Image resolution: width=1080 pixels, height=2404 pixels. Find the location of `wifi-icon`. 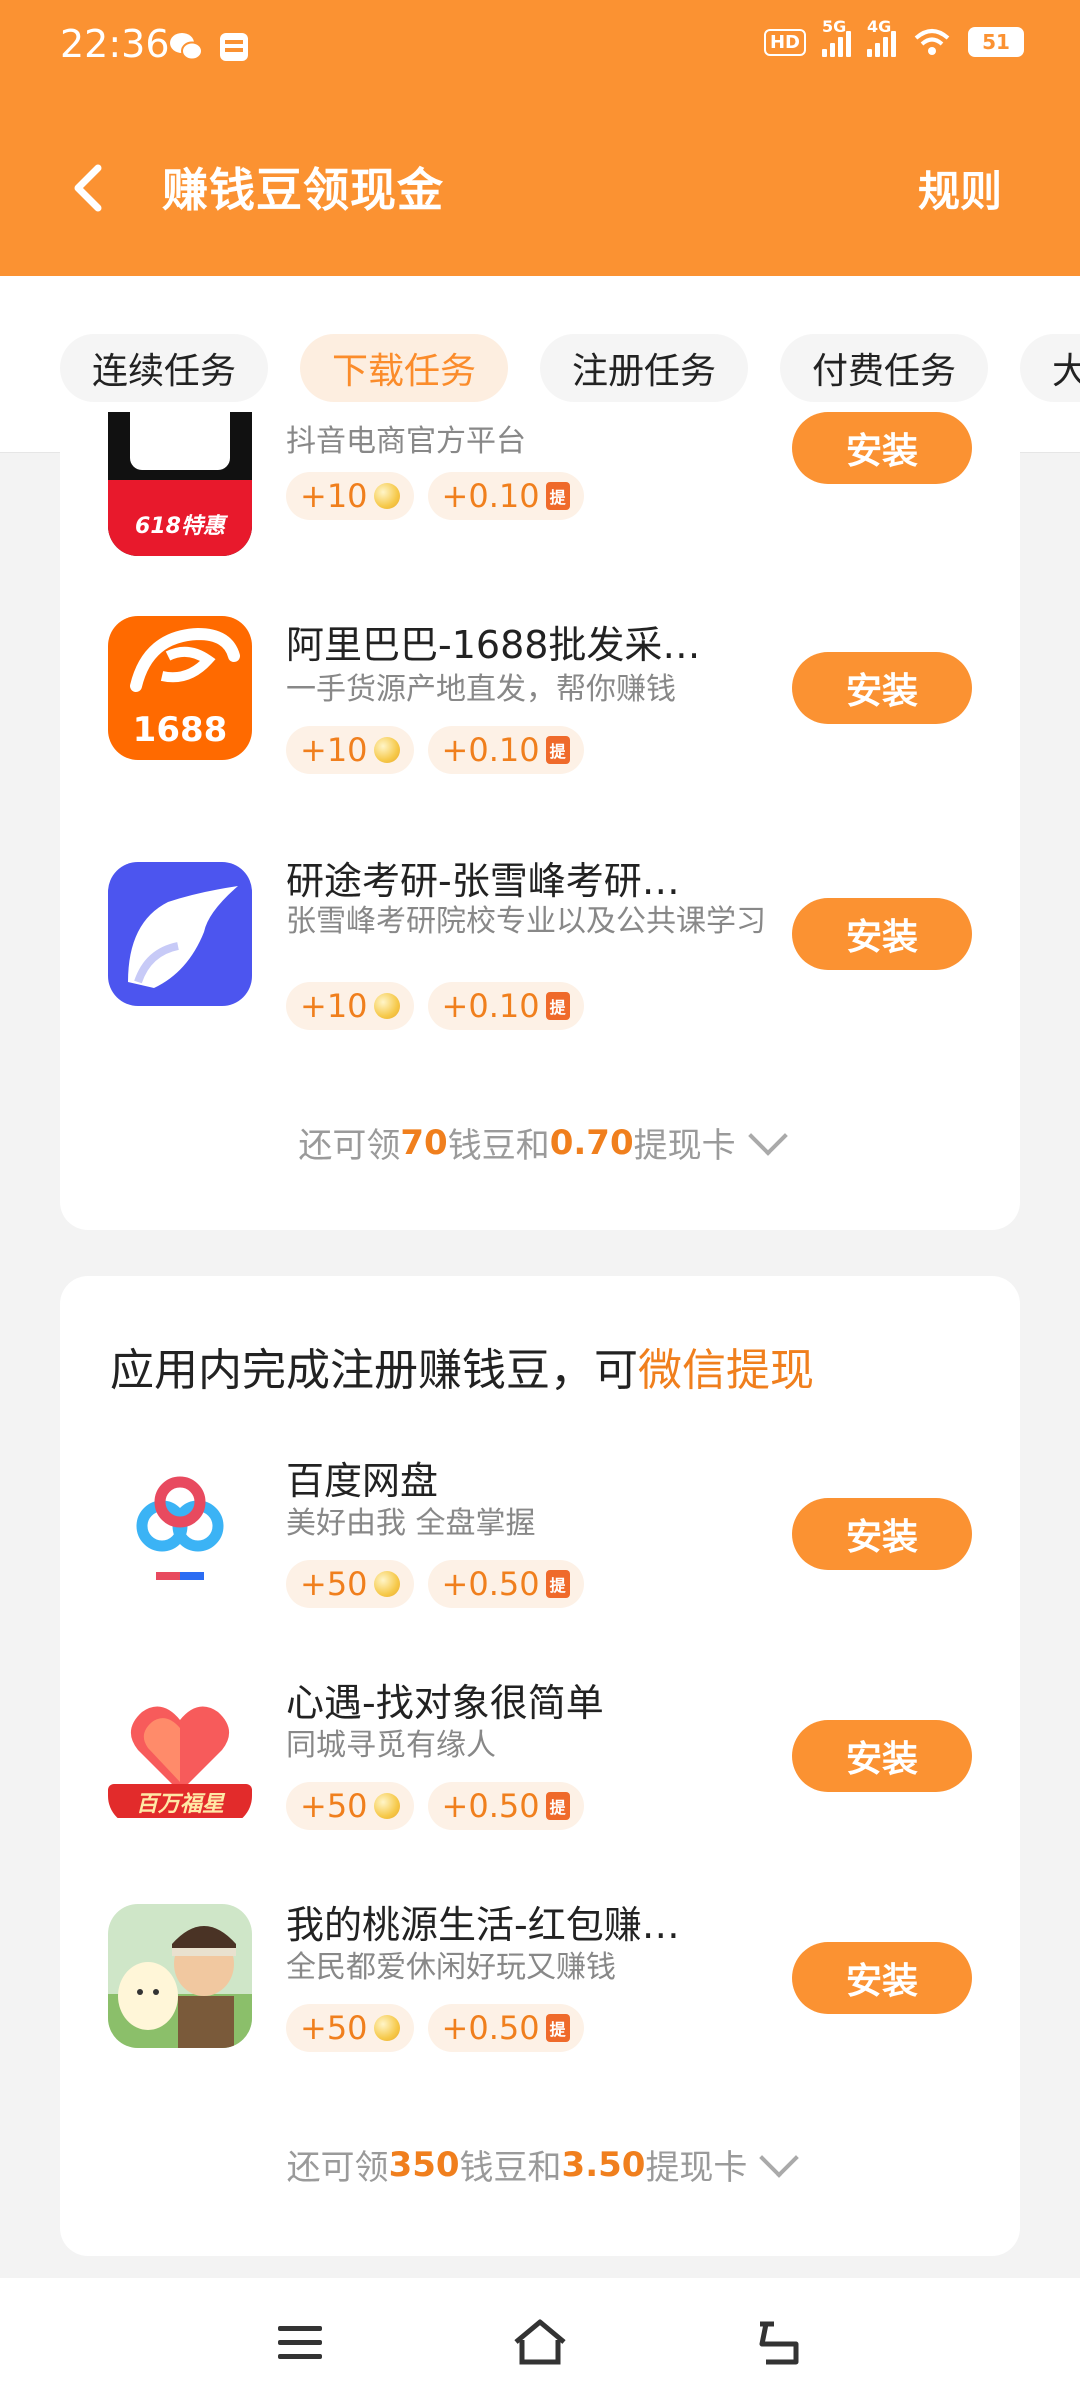

wifi-icon is located at coordinates (932, 42).